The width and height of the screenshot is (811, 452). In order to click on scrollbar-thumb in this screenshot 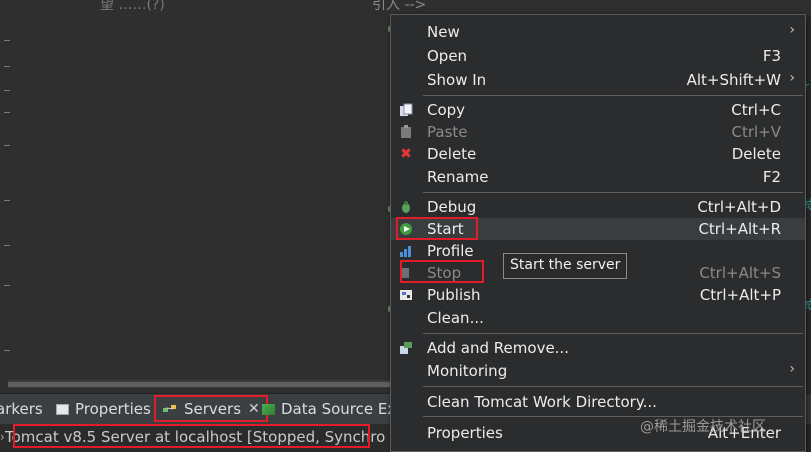, I will do `click(200, 384)`.